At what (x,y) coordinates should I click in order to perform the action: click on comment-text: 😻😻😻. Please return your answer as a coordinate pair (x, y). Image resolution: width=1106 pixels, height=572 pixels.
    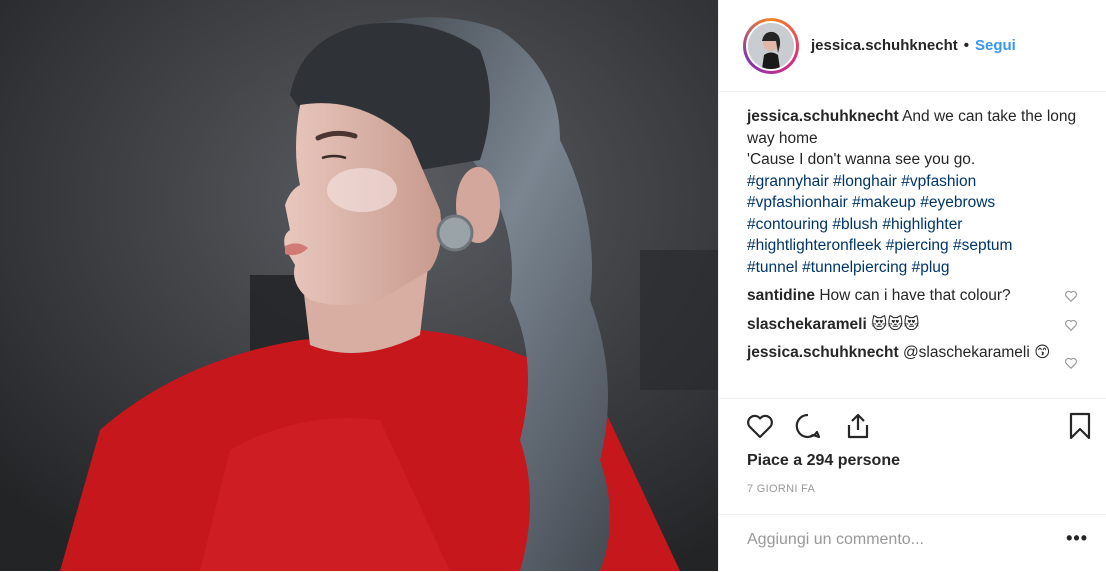
    Looking at the image, I should click on (895, 324).